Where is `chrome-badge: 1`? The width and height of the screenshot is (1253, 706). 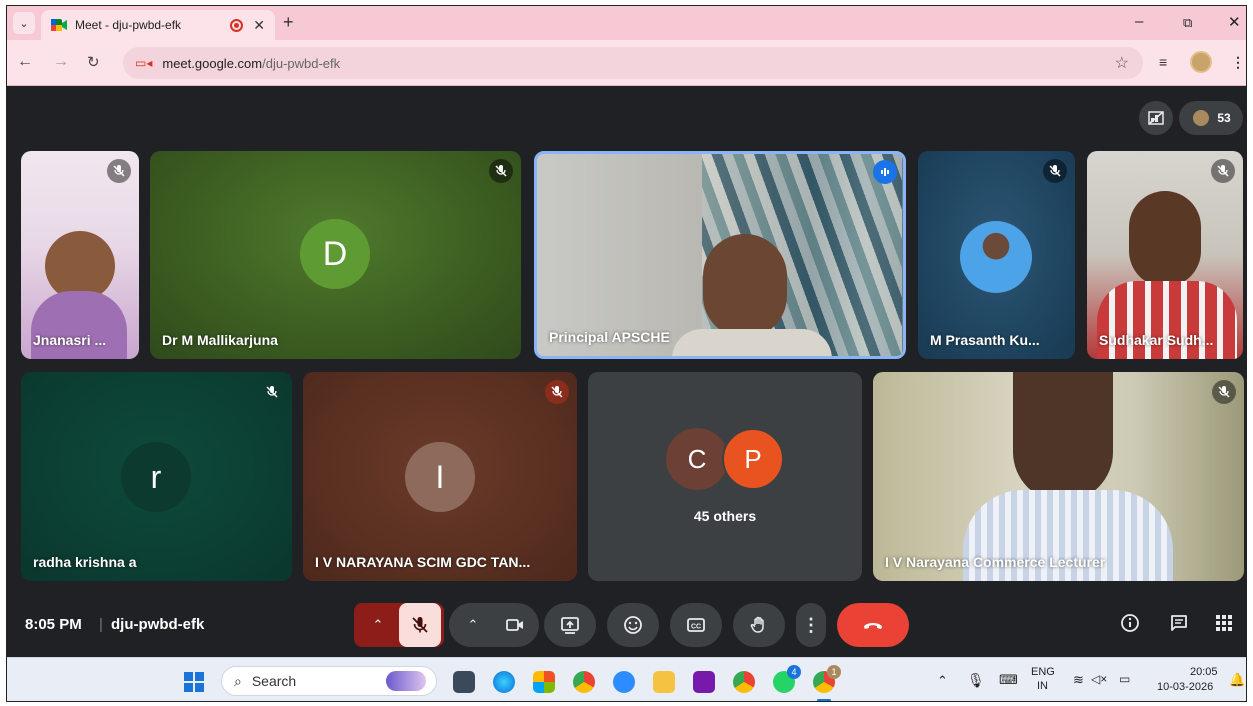 chrome-badge: 1 is located at coordinates (834, 672).